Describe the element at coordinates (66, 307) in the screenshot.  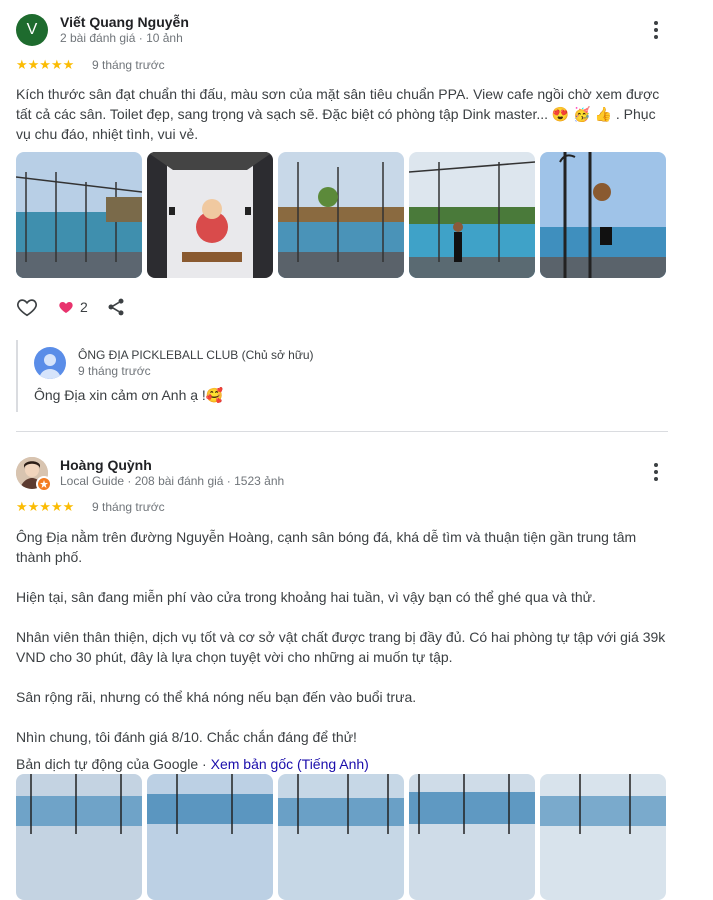
I see `heart-filled-icon` at that location.